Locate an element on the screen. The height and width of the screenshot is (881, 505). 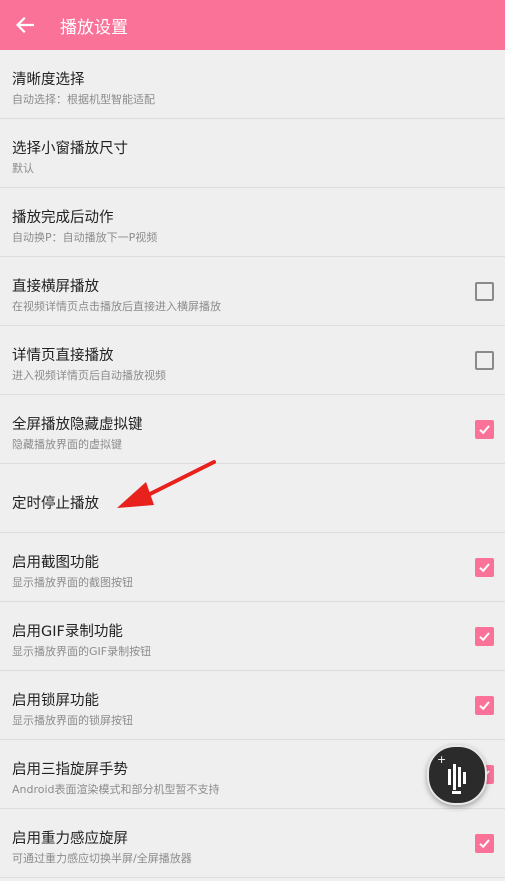
gif-record-checkbox is located at coordinates (484, 636).